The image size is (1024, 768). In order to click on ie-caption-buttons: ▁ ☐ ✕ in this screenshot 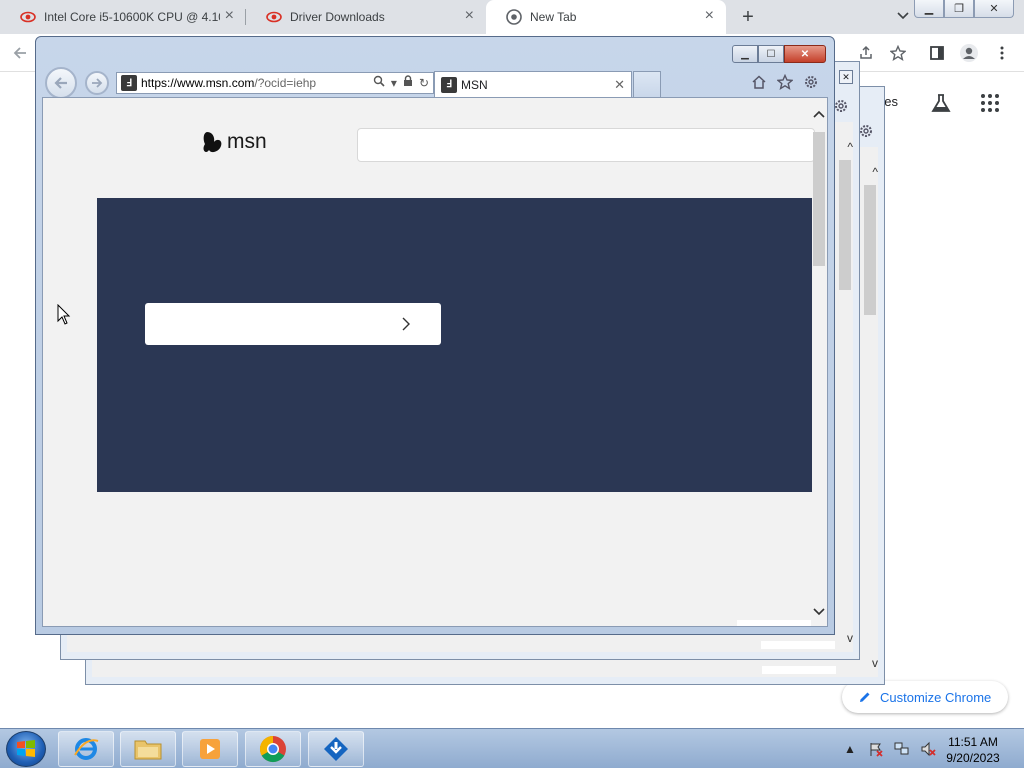, I will do `click(779, 54)`.